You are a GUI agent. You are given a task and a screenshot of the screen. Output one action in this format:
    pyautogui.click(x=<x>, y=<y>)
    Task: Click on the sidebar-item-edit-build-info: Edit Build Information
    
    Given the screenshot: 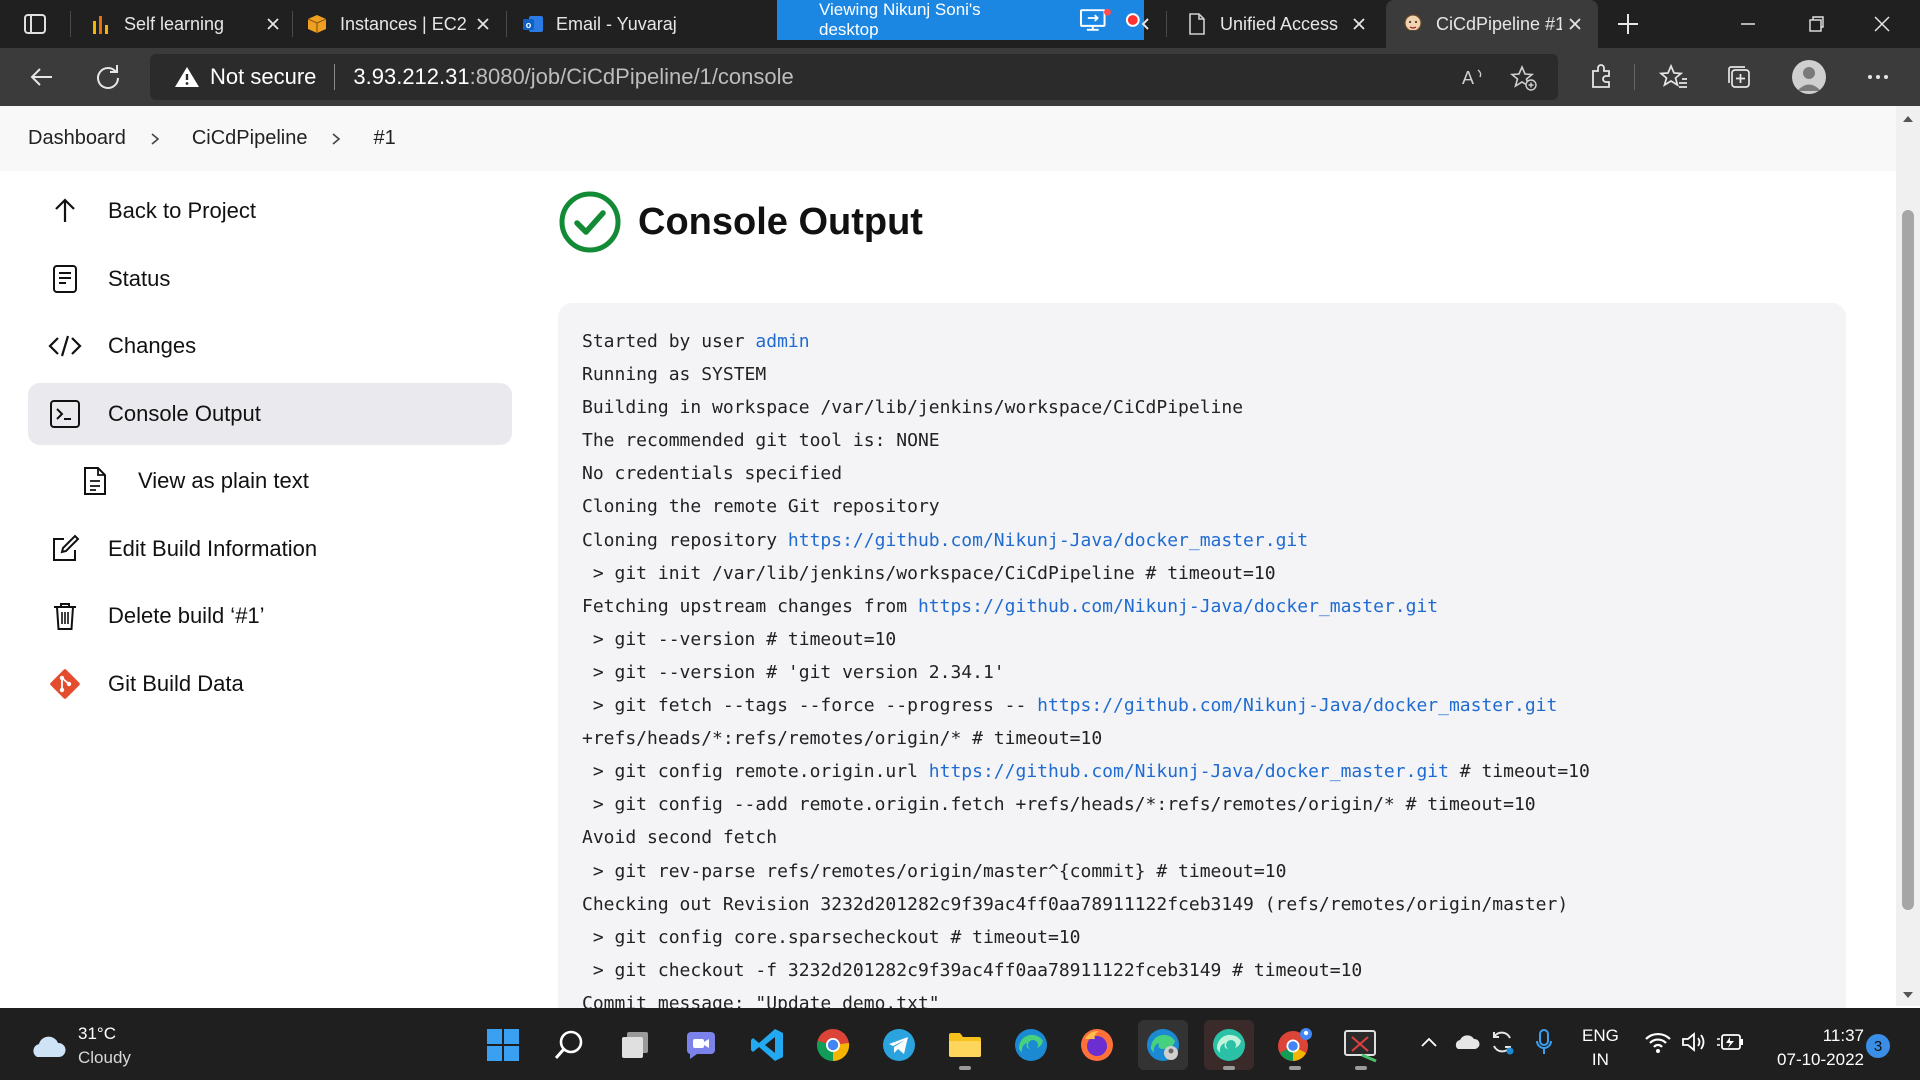 What is the action you would take?
    pyautogui.click(x=270, y=549)
    